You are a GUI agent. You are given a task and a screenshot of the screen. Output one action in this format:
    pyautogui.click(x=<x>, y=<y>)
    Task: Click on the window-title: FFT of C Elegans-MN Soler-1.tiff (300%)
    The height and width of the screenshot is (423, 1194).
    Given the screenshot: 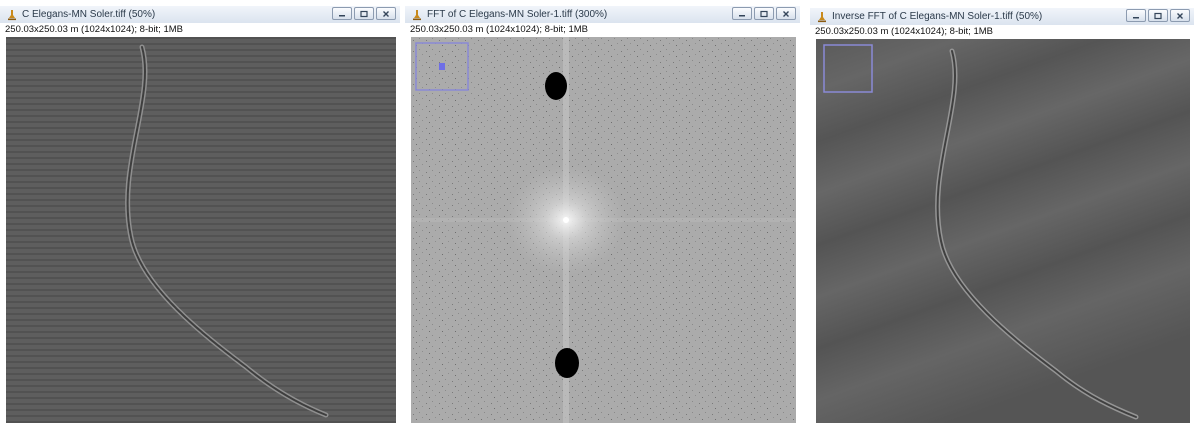 What is the action you would take?
    pyautogui.click(x=517, y=14)
    